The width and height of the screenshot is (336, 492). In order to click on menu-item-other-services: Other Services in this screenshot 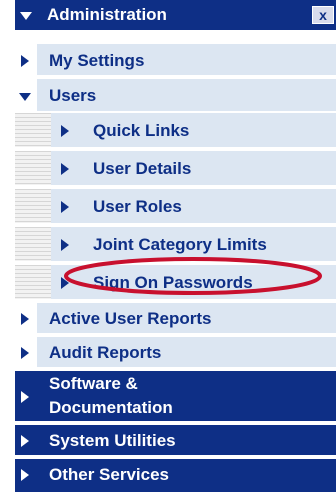, I will do `click(175, 475)`.